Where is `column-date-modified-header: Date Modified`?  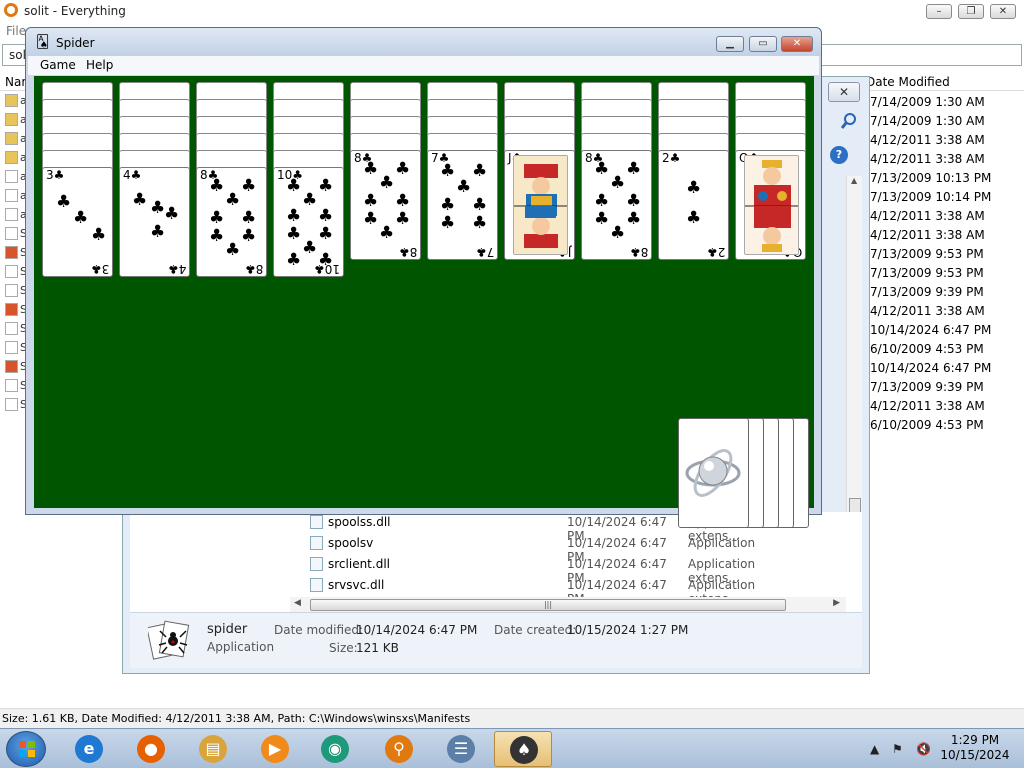 column-date-modified-header: Date Modified is located at coordinates (908, 82).